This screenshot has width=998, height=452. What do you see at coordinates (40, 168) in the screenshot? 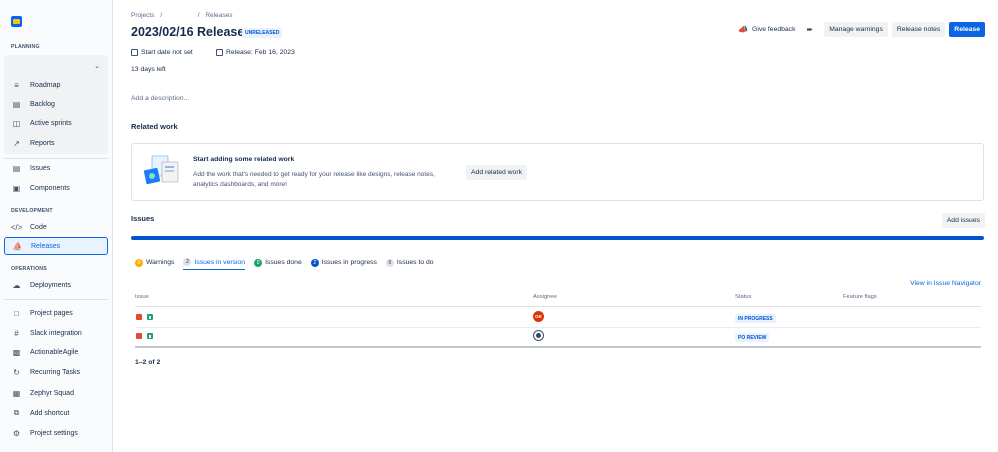
I see `sidebar-item-label: Issues` at bounding box center [40, 168].